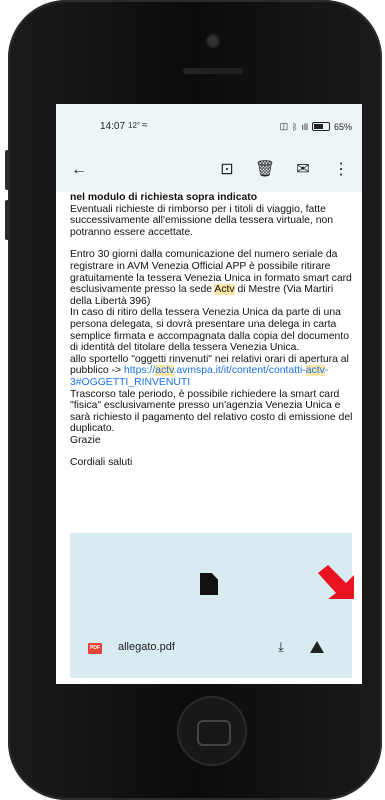 The width and height of the screenshot is (385, 800). Describe the element at coordinates (145, 125) in the screenshot. I see `wifi-icon: ≈` at that location.